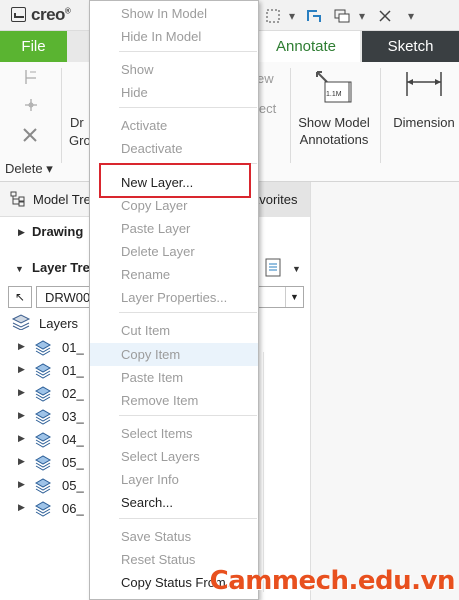 The height and width of the screenshot is (600, 459). Describe the element at coordinates (174, 330) in the screenshot. I see `menu-item-cut-item: Cut Item` at that location.